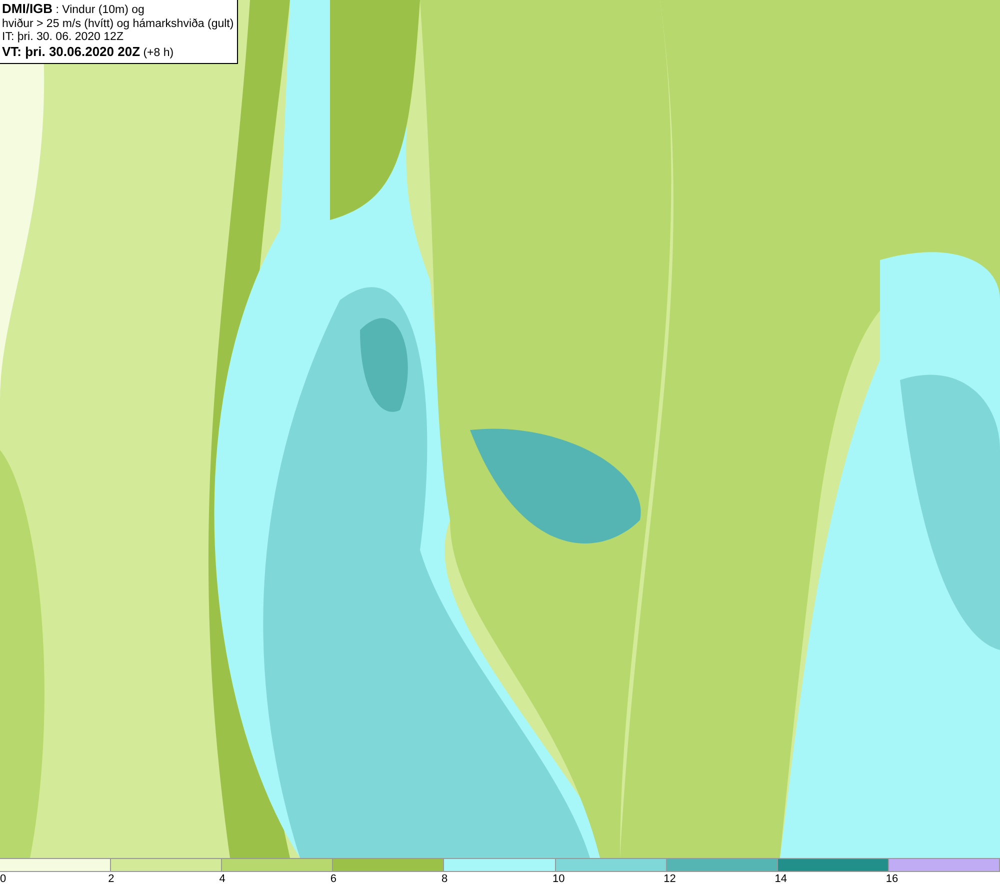  What do you see at coordinates (3, 879) in the screenshot?
I see `legend-label: 0` at bounding box center [3, 879].